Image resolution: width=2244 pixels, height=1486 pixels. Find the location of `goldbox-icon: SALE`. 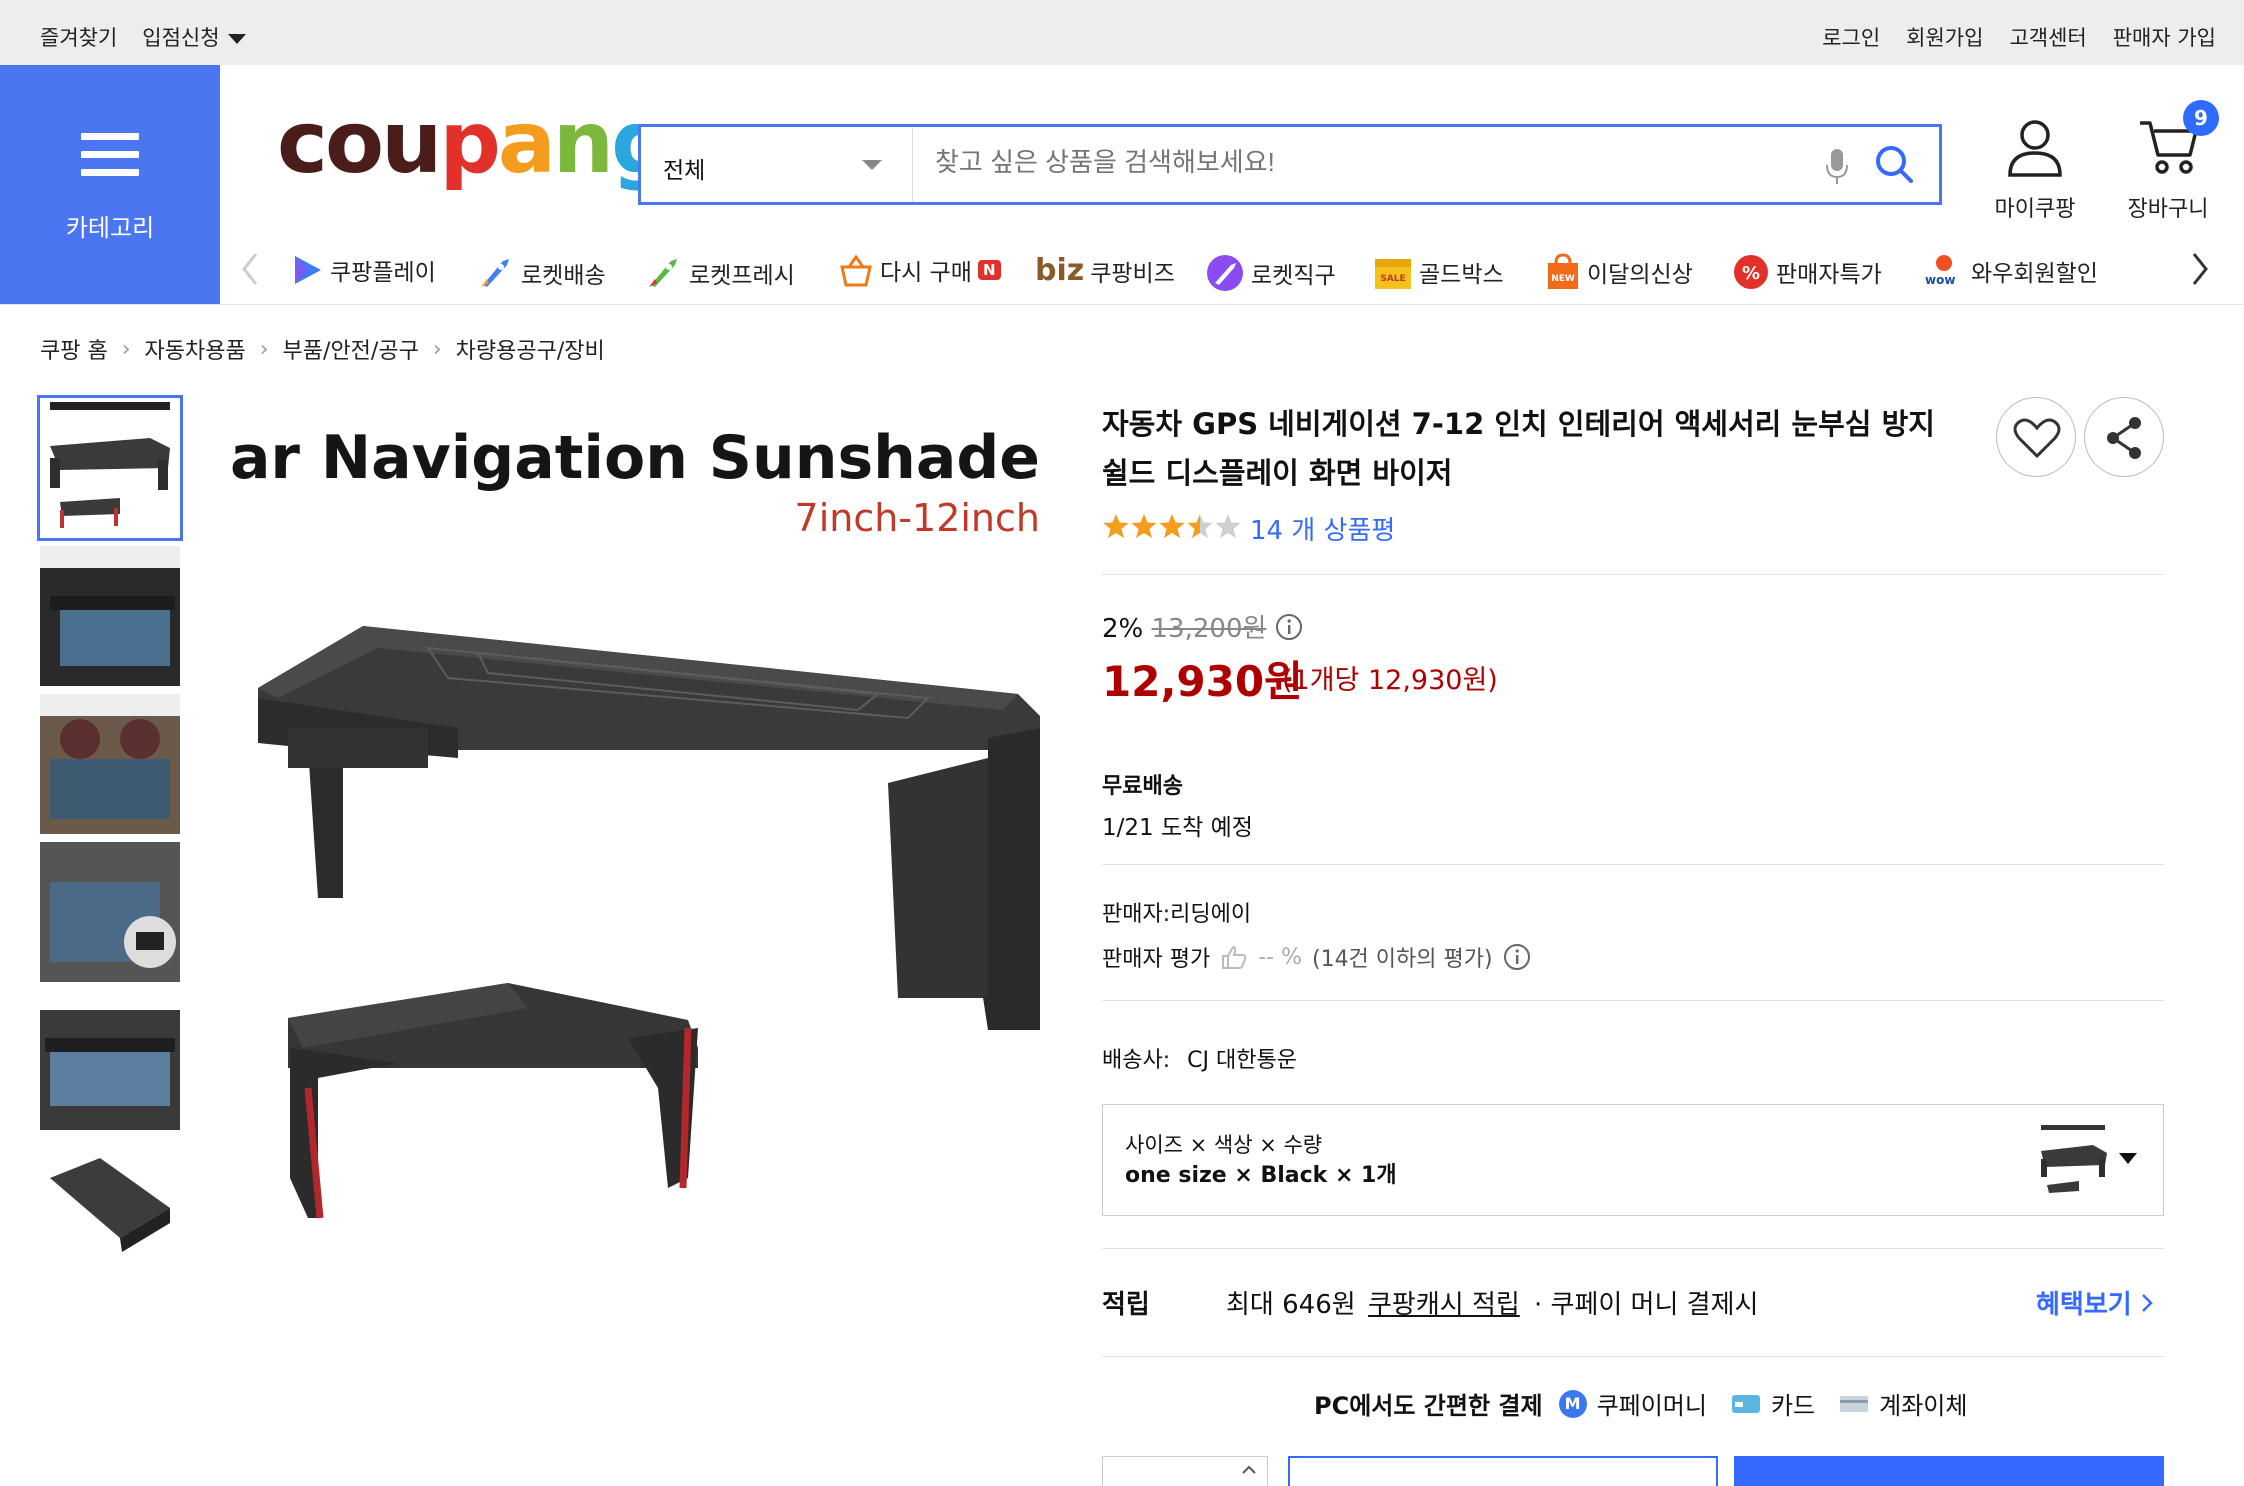

goldbox-icon: SALE is located at coordinates (1393, 274).